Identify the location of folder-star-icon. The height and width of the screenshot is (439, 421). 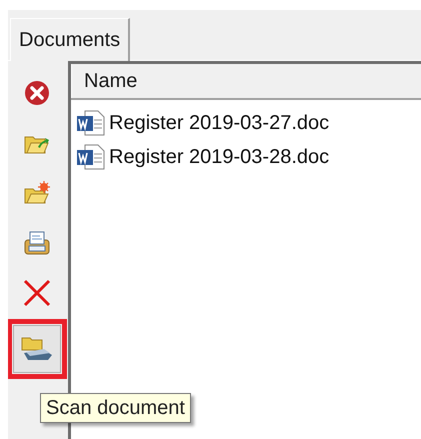
(37, 193).